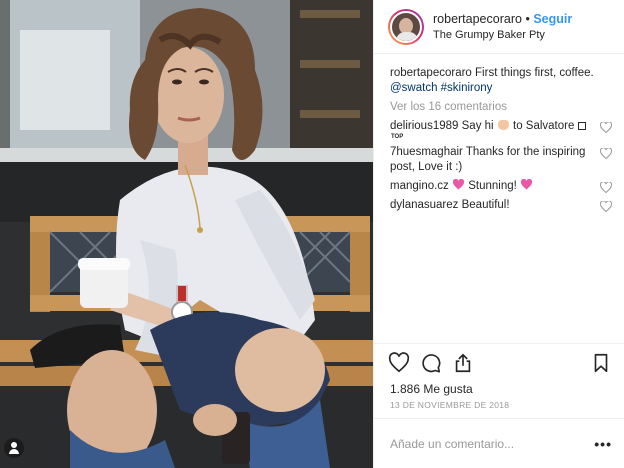 This screenshot has height=468, width=624. Describe the element at coordinates (397, 137) in the screenshot. I see `top-emoji-icon: TOP` at that location.